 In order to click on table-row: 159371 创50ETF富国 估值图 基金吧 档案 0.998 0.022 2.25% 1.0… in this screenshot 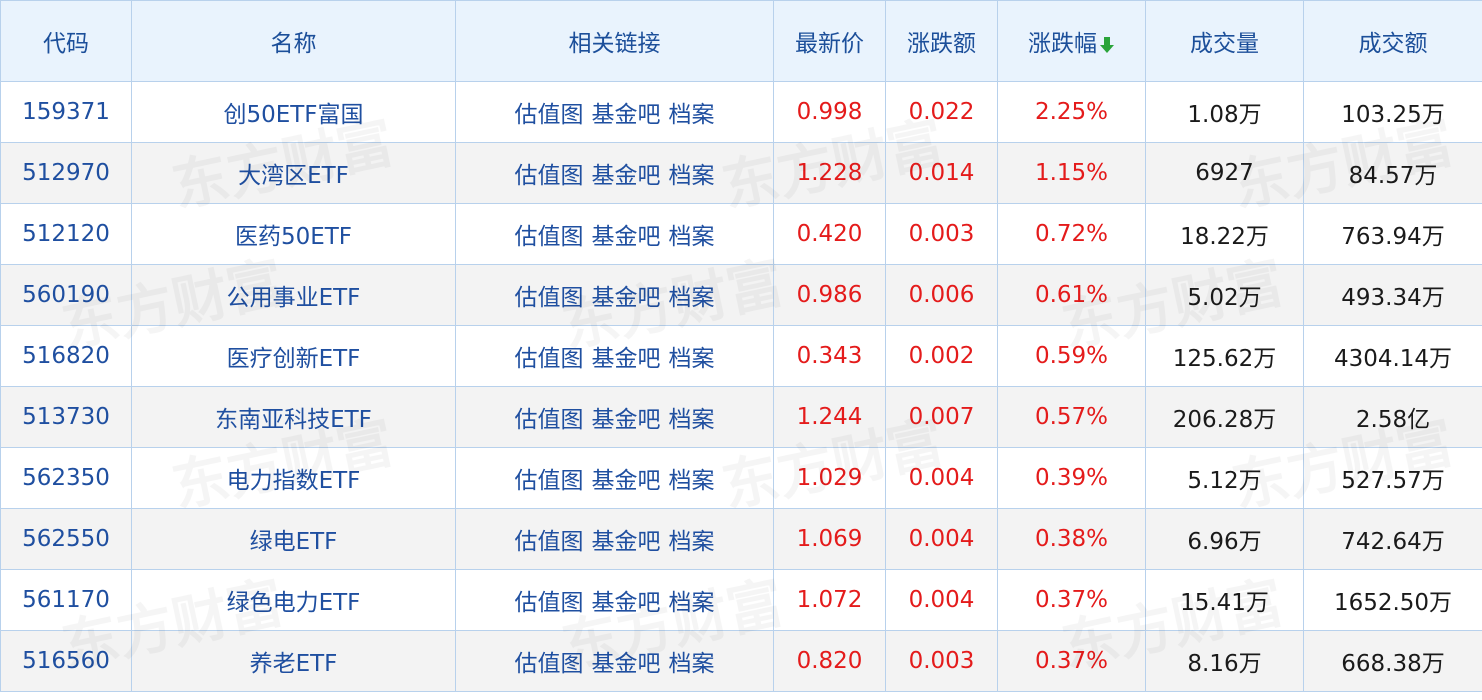, I will do `click(741, 112)`.